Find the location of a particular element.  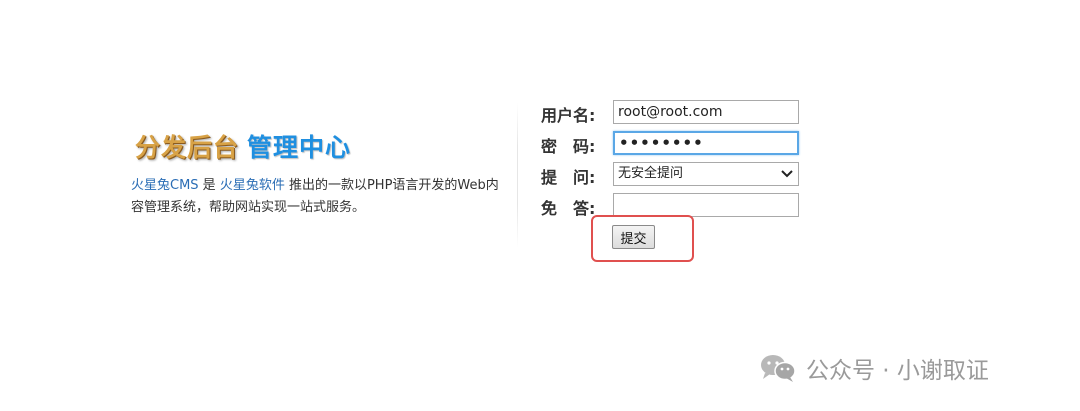

vertical-divider is located at coordinates (517, 175).